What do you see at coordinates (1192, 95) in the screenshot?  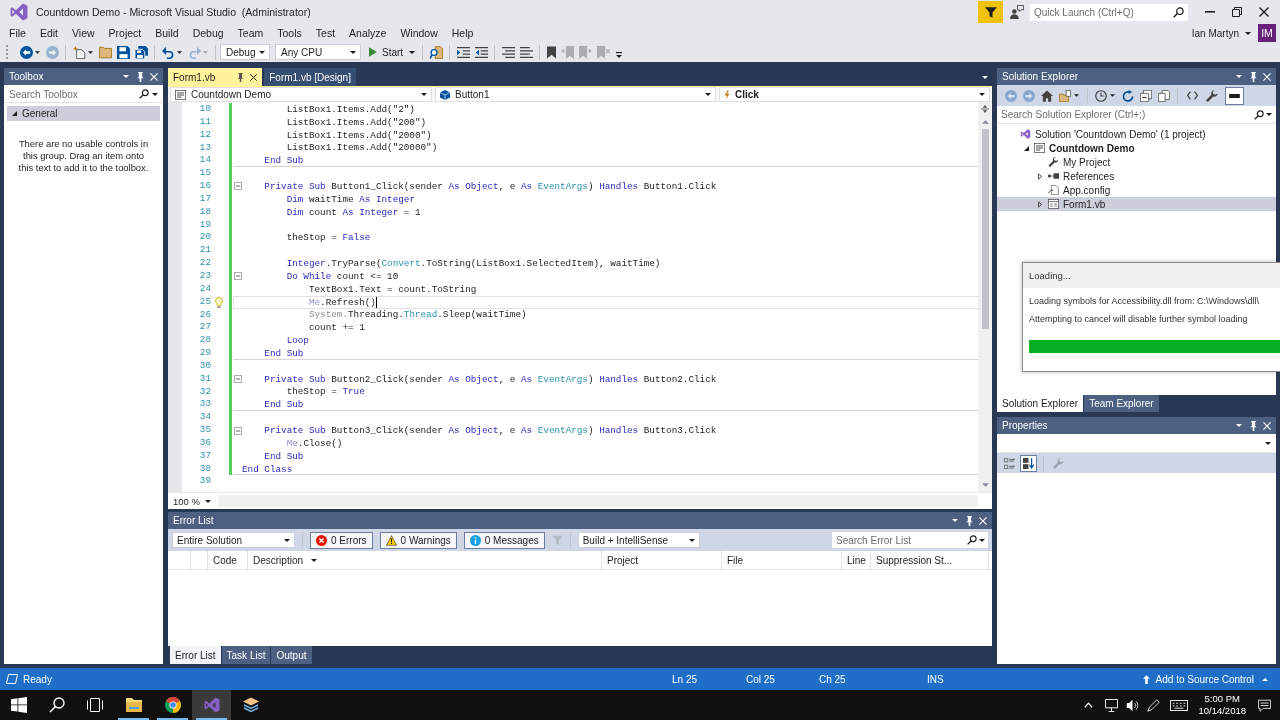 I see `code-icon` at bounding box center [1192, 95].